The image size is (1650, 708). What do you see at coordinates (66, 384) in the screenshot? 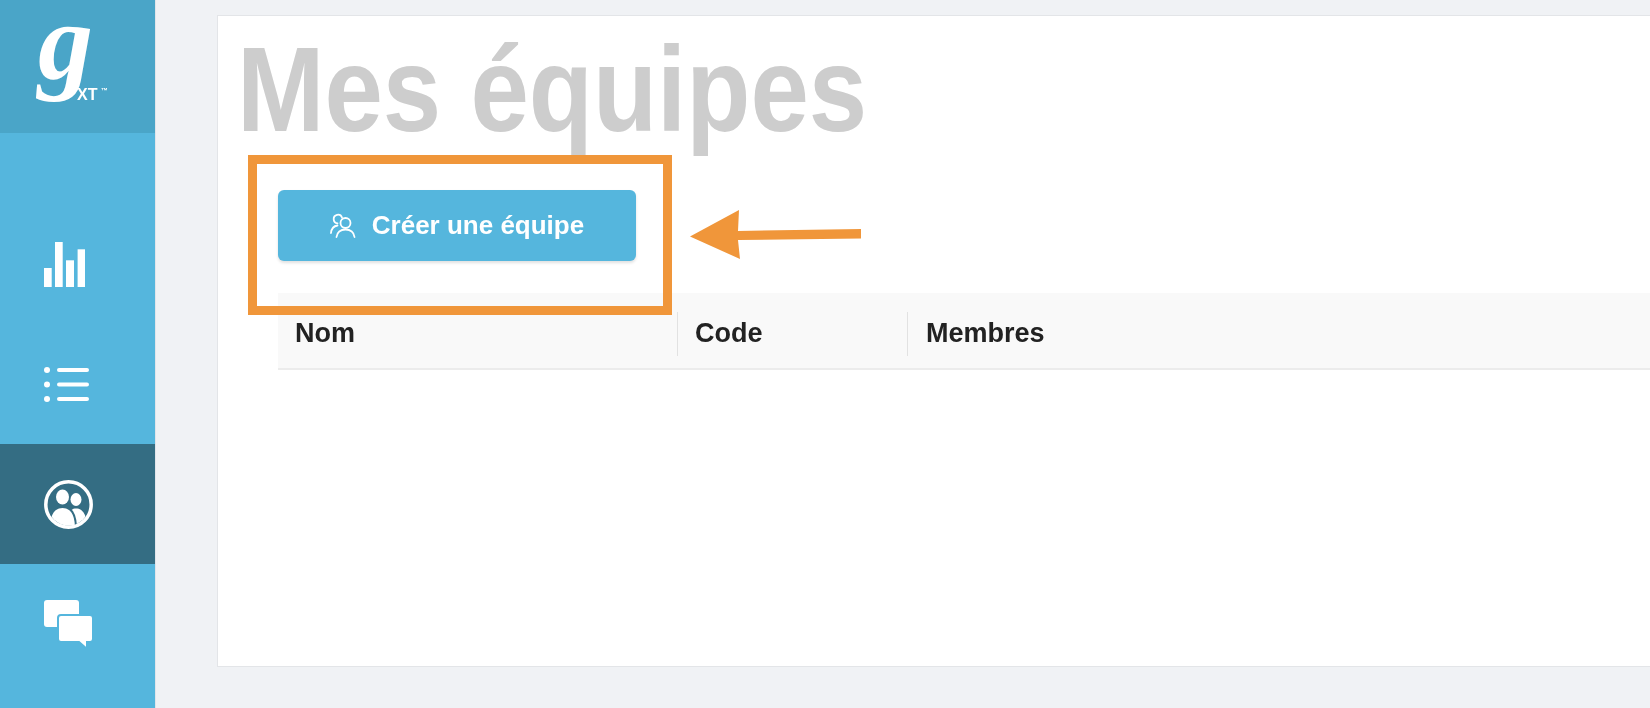
I see `list-icon` at bounding box center [66, 384].